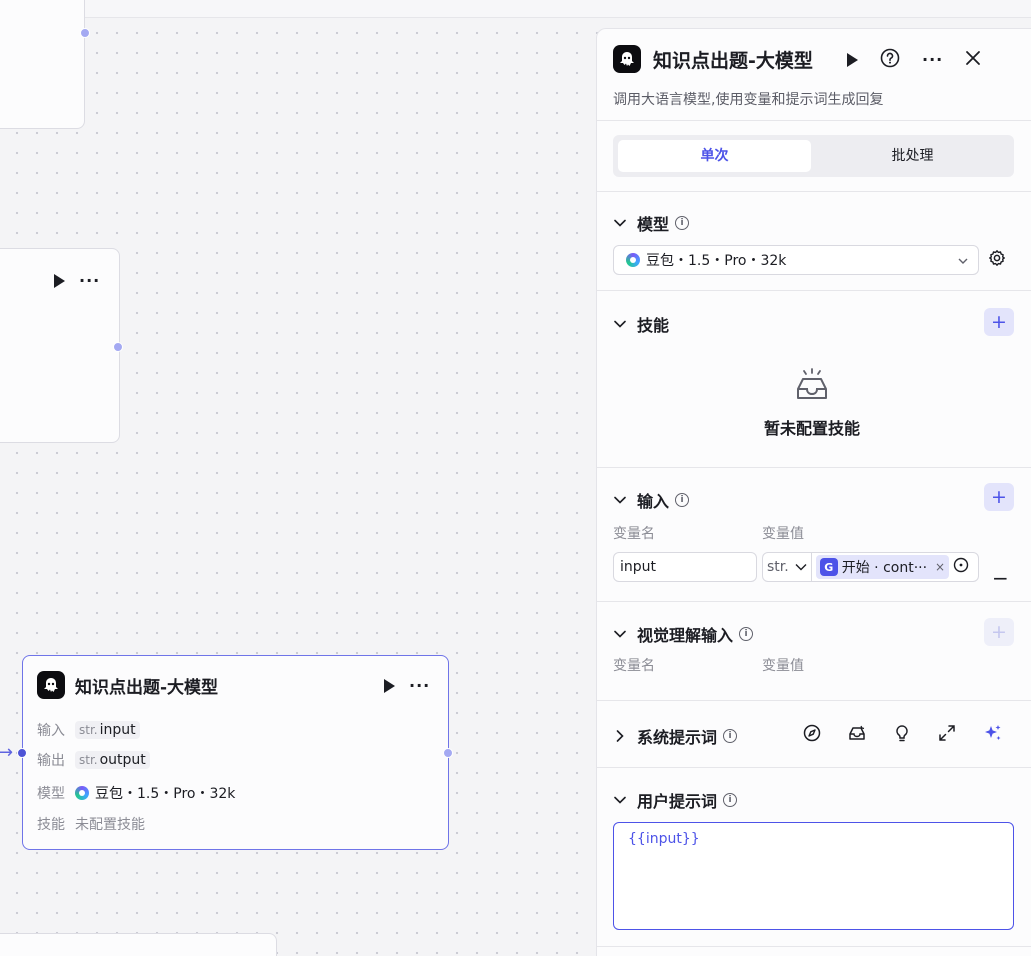  What do you see at coordinates (961, 567) in the screenshot?
I see `pick-variable-icon` at bounding box center [961, 567].